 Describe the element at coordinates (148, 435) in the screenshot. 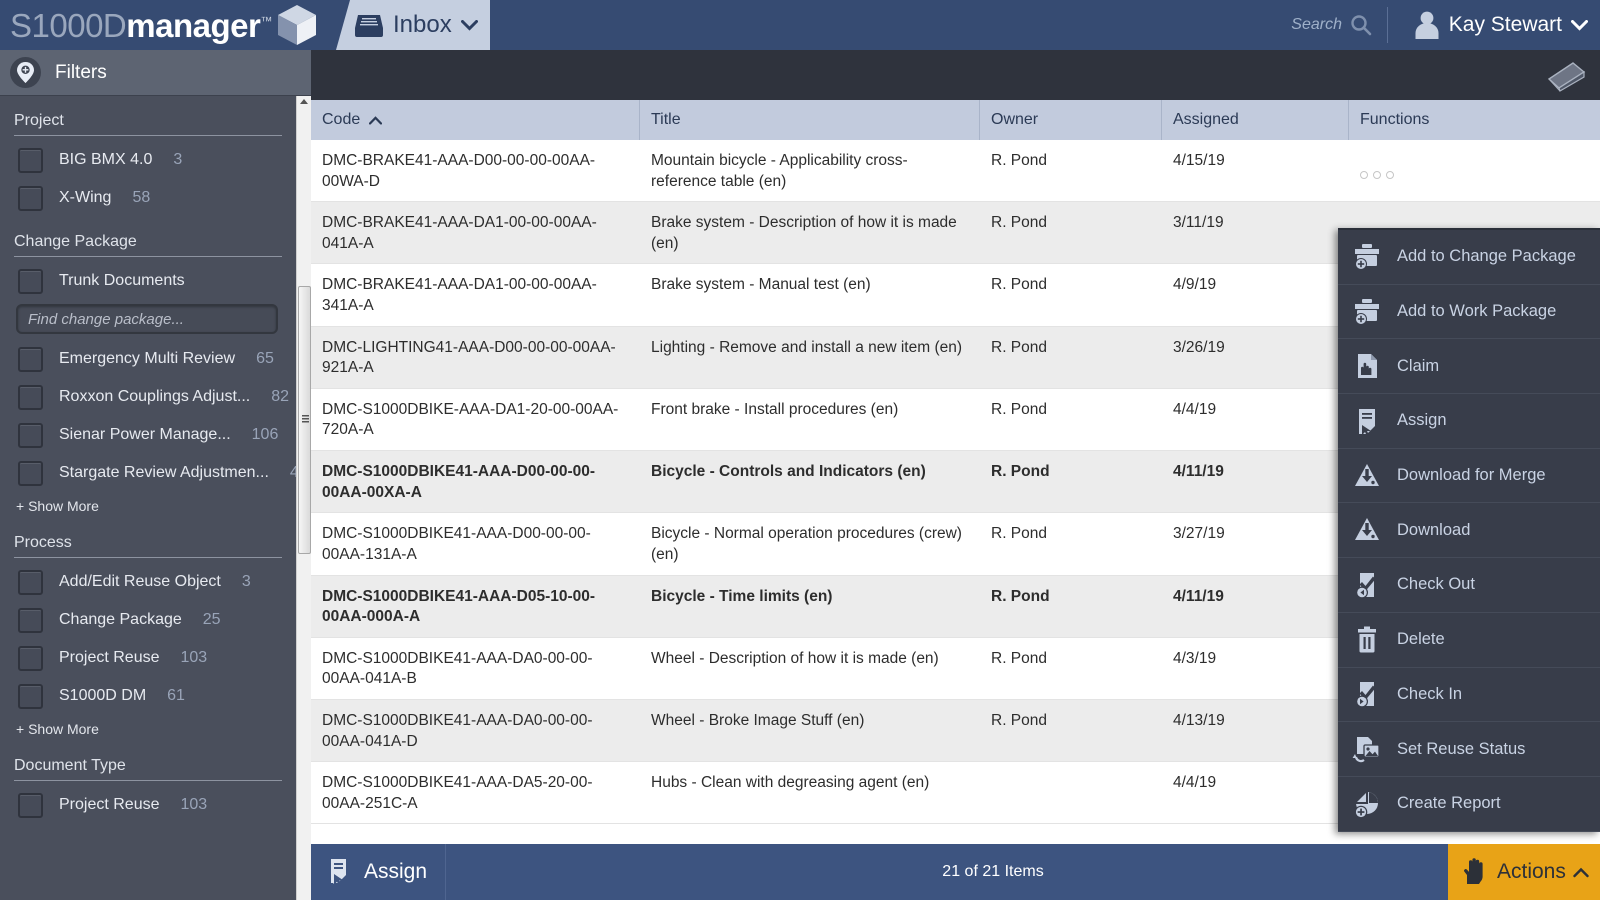

I see `filter-item-sienar-power: Sienar Power Manage... 106` at that location.